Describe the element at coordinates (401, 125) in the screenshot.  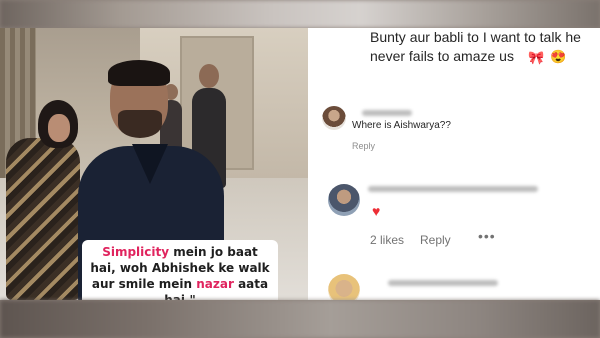
I see `comment-body: Where is Aishwarya??` at that location.